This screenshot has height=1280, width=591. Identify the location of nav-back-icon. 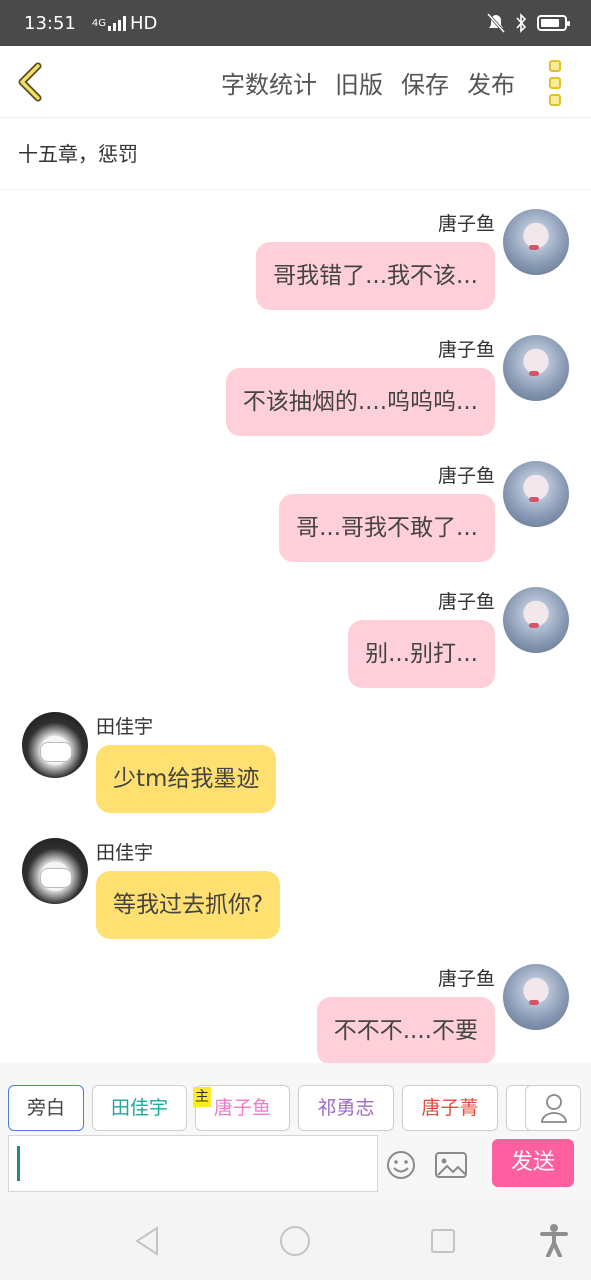
(147, 1241).